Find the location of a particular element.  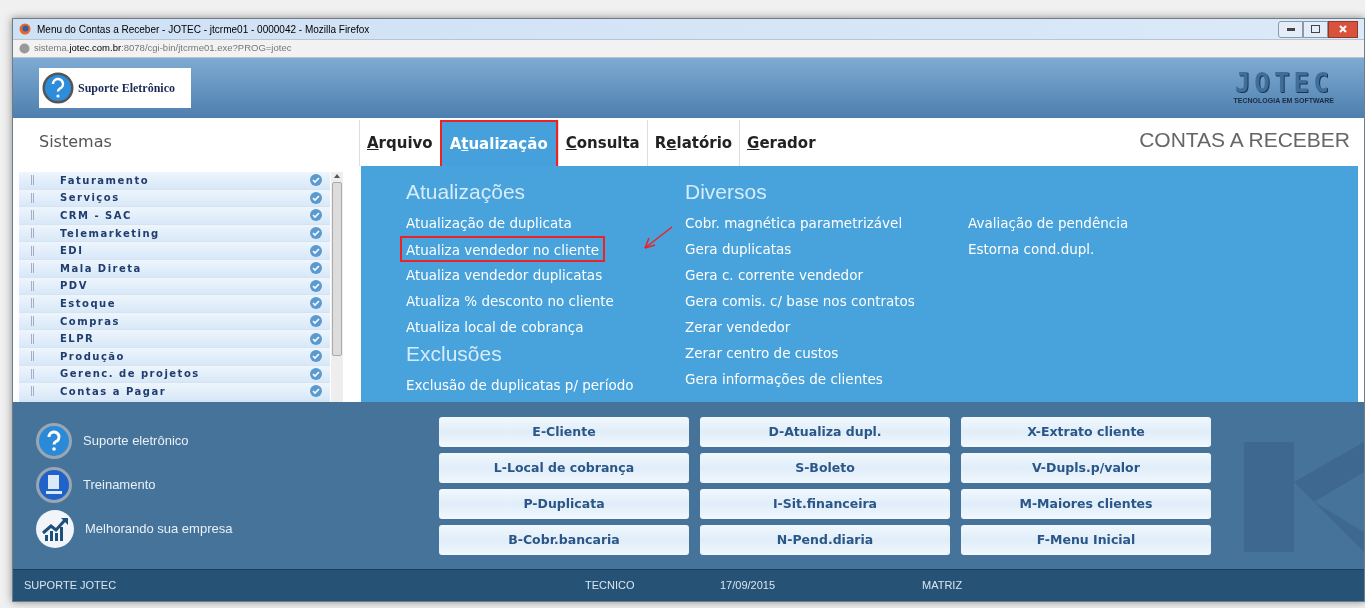

sidebar-item: Contas a Pagar is located at coordinates (174, 391).